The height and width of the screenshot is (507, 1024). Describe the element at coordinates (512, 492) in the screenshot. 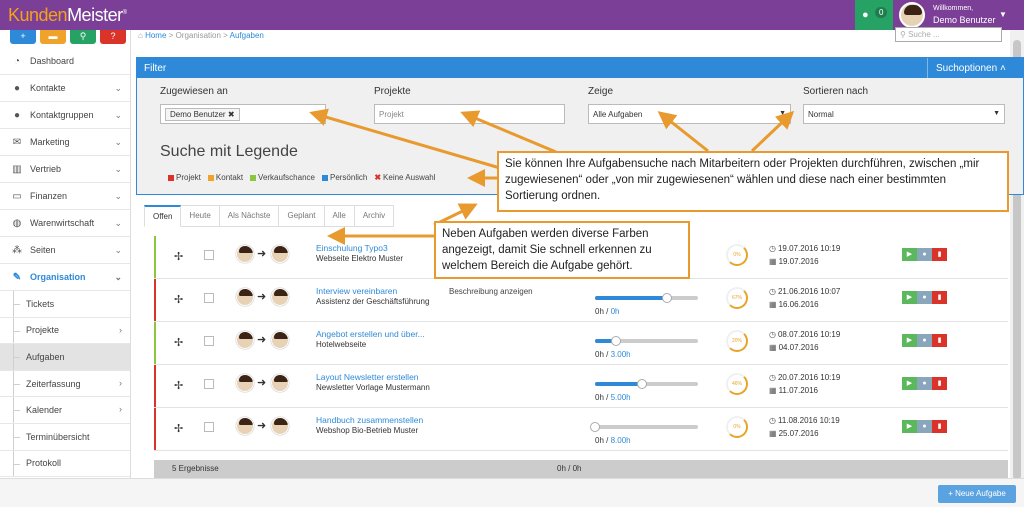

I see `bottom-bar` at that location.